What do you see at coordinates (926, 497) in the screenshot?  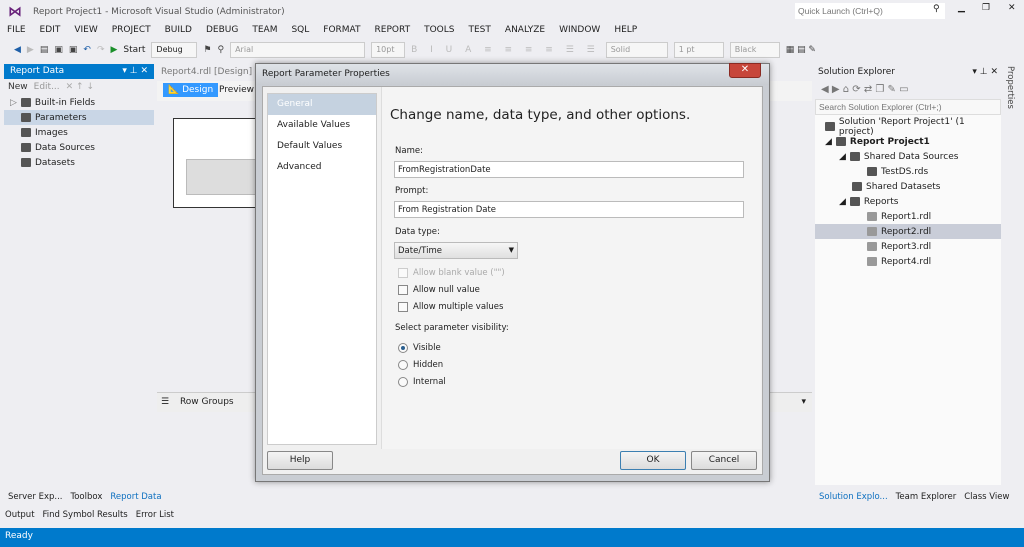 I see `tab-team-explorer: Team Explorer` at bounding box center [926, 497].